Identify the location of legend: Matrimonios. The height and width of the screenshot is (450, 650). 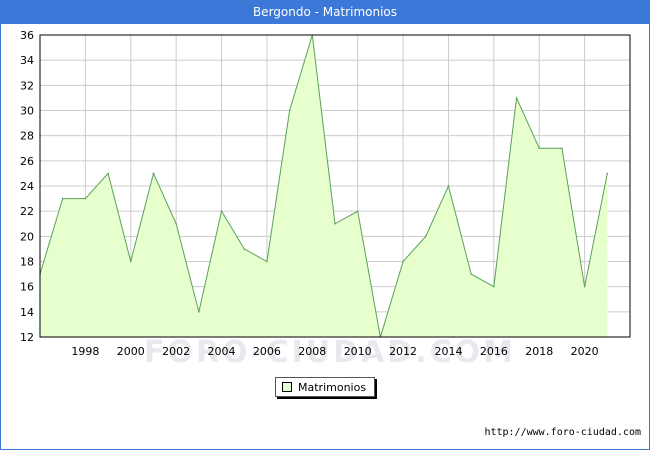
(325, 387).